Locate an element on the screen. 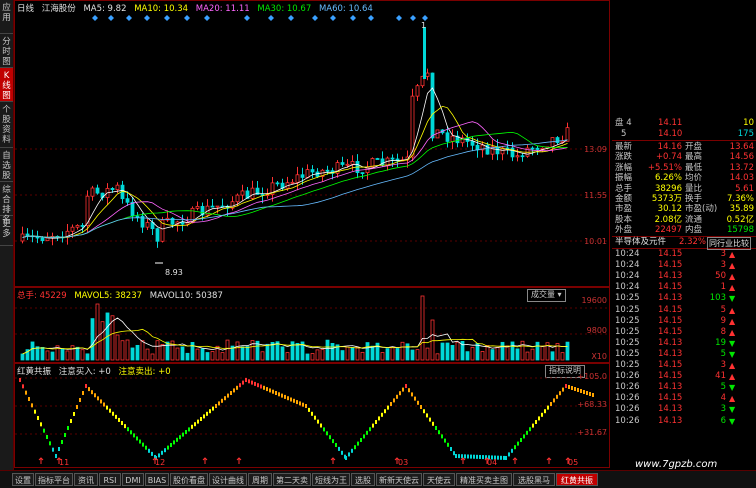 This screenshot has height=488, width=756. tick-row: 10:26 14.13 5 ▼ is located at coordinates (684, 387).